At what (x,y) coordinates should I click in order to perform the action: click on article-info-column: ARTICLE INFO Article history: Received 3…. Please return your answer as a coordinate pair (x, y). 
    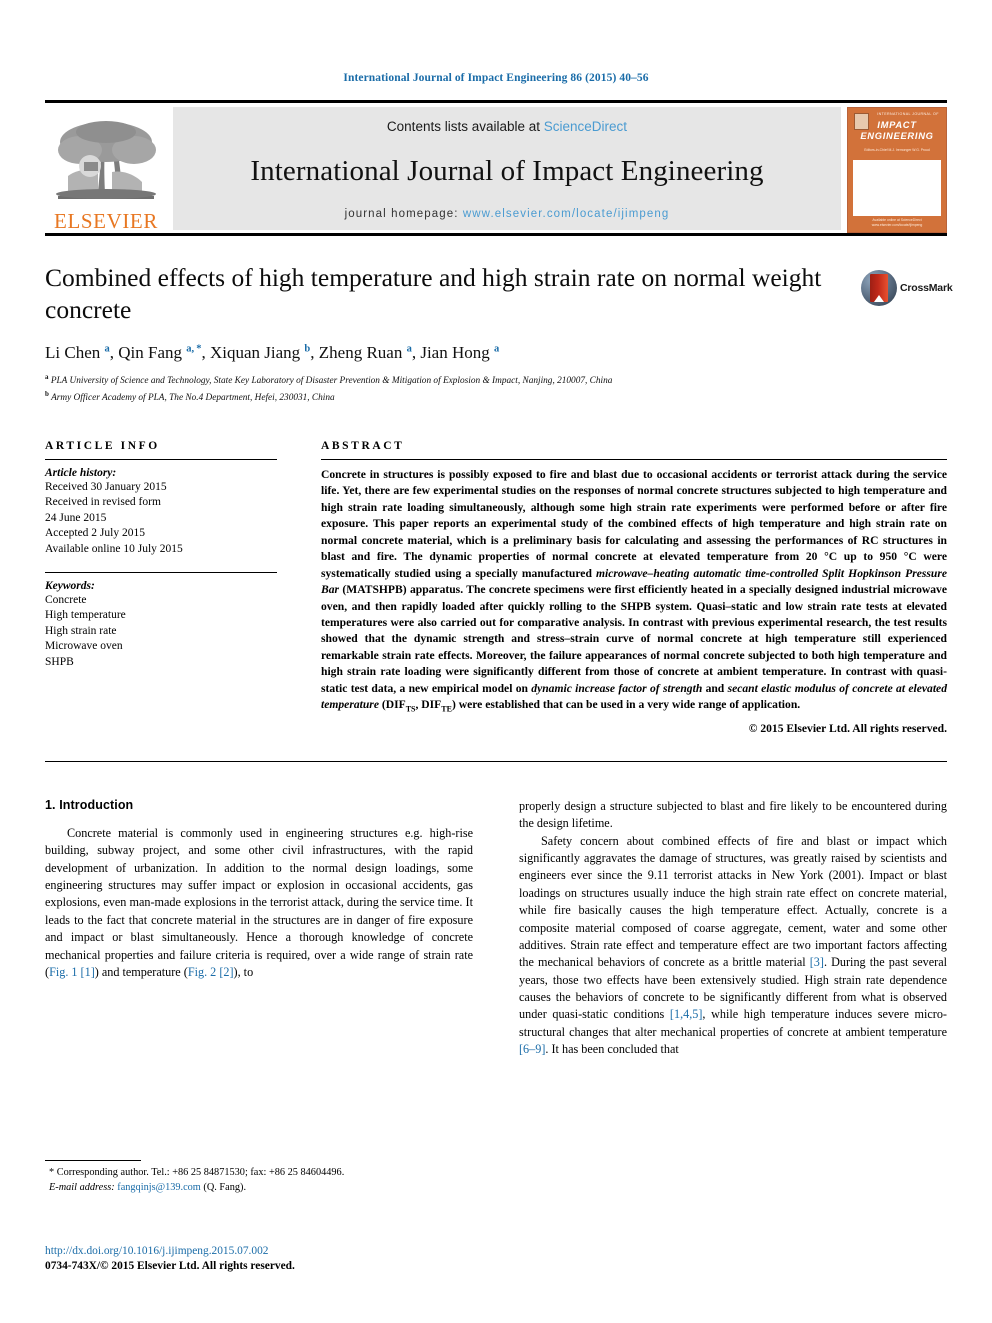
    Looking at the image, I should click on (161, 587).